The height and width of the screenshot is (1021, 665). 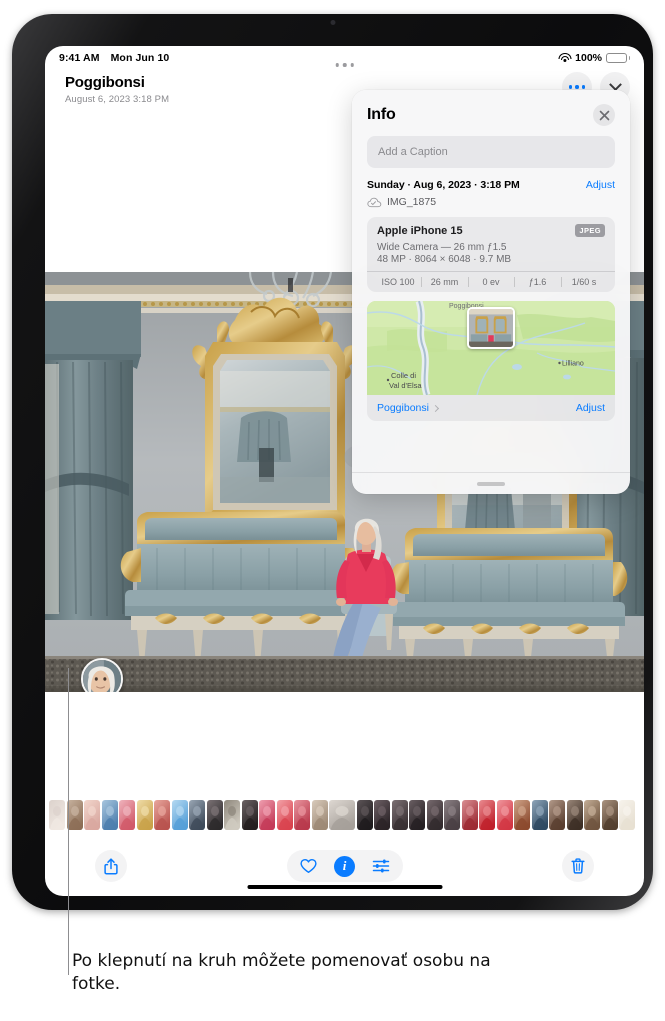 What do you see at coordinates (491, 152) in the screenshot?
I see `caption-input: Add a Caption` at bounding box center [491, 152].